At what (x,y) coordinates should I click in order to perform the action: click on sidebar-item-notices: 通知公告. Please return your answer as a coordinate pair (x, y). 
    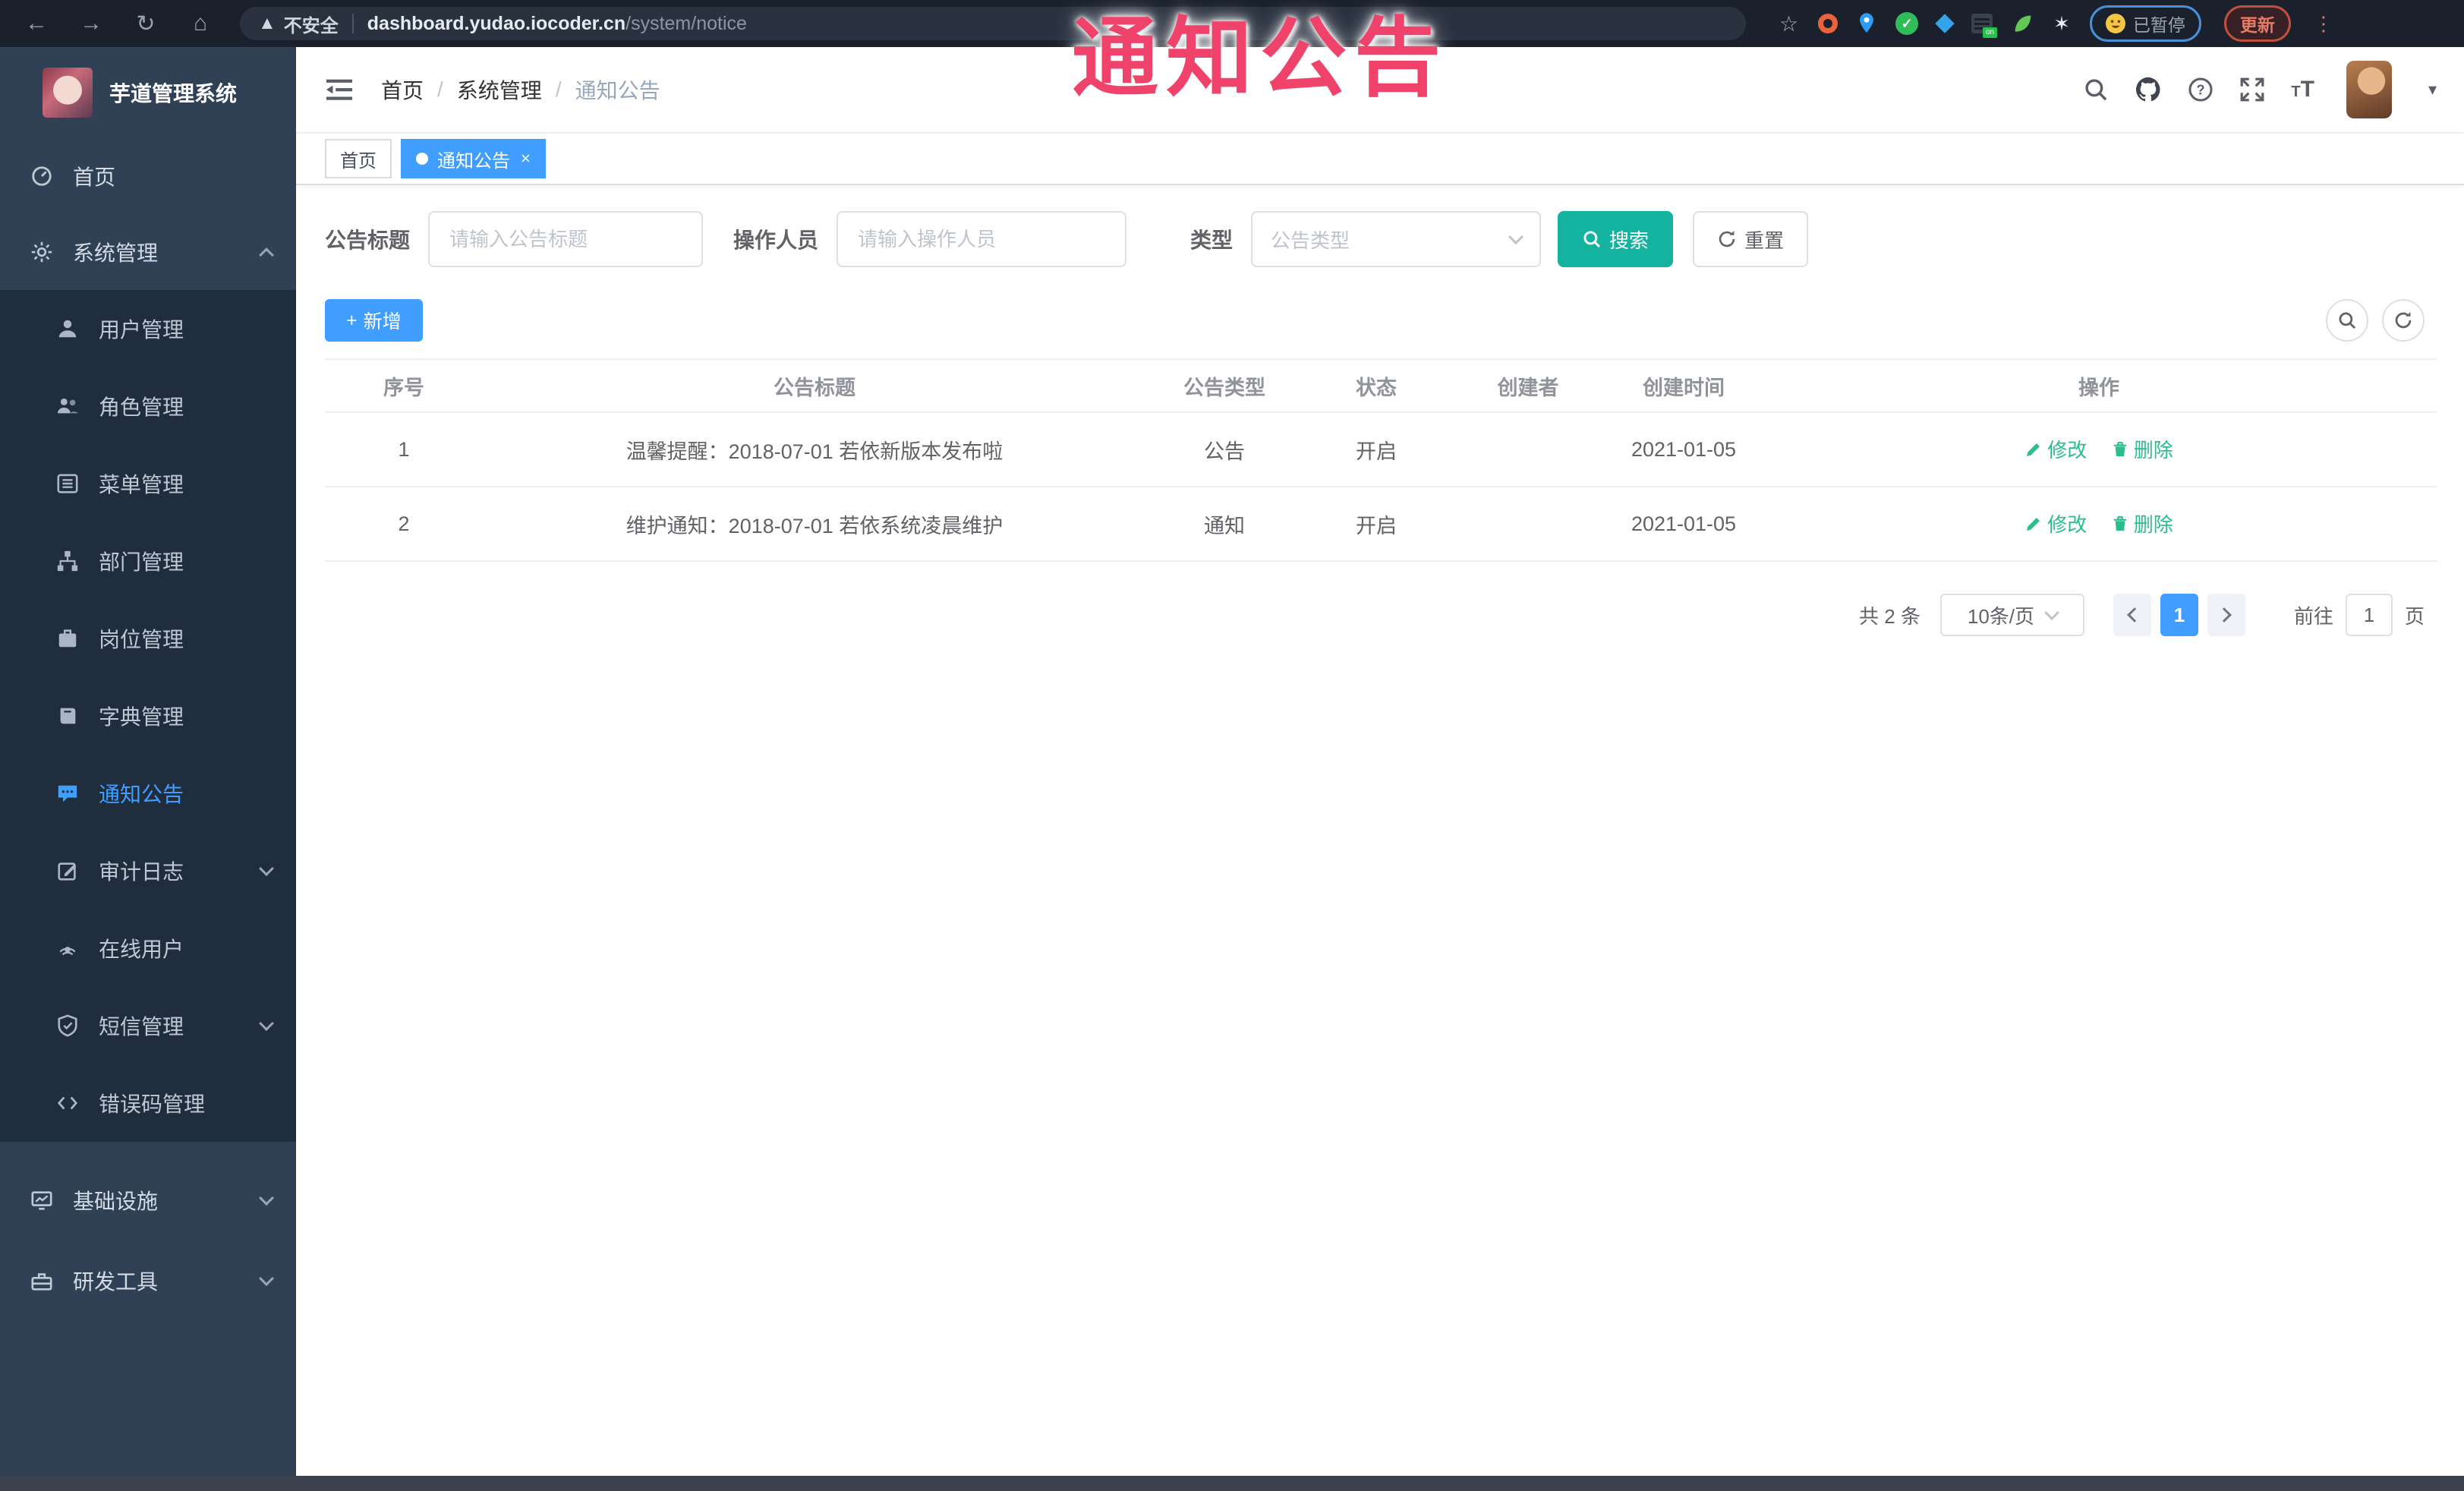
    Looking at the image, I should click on (148, 793).